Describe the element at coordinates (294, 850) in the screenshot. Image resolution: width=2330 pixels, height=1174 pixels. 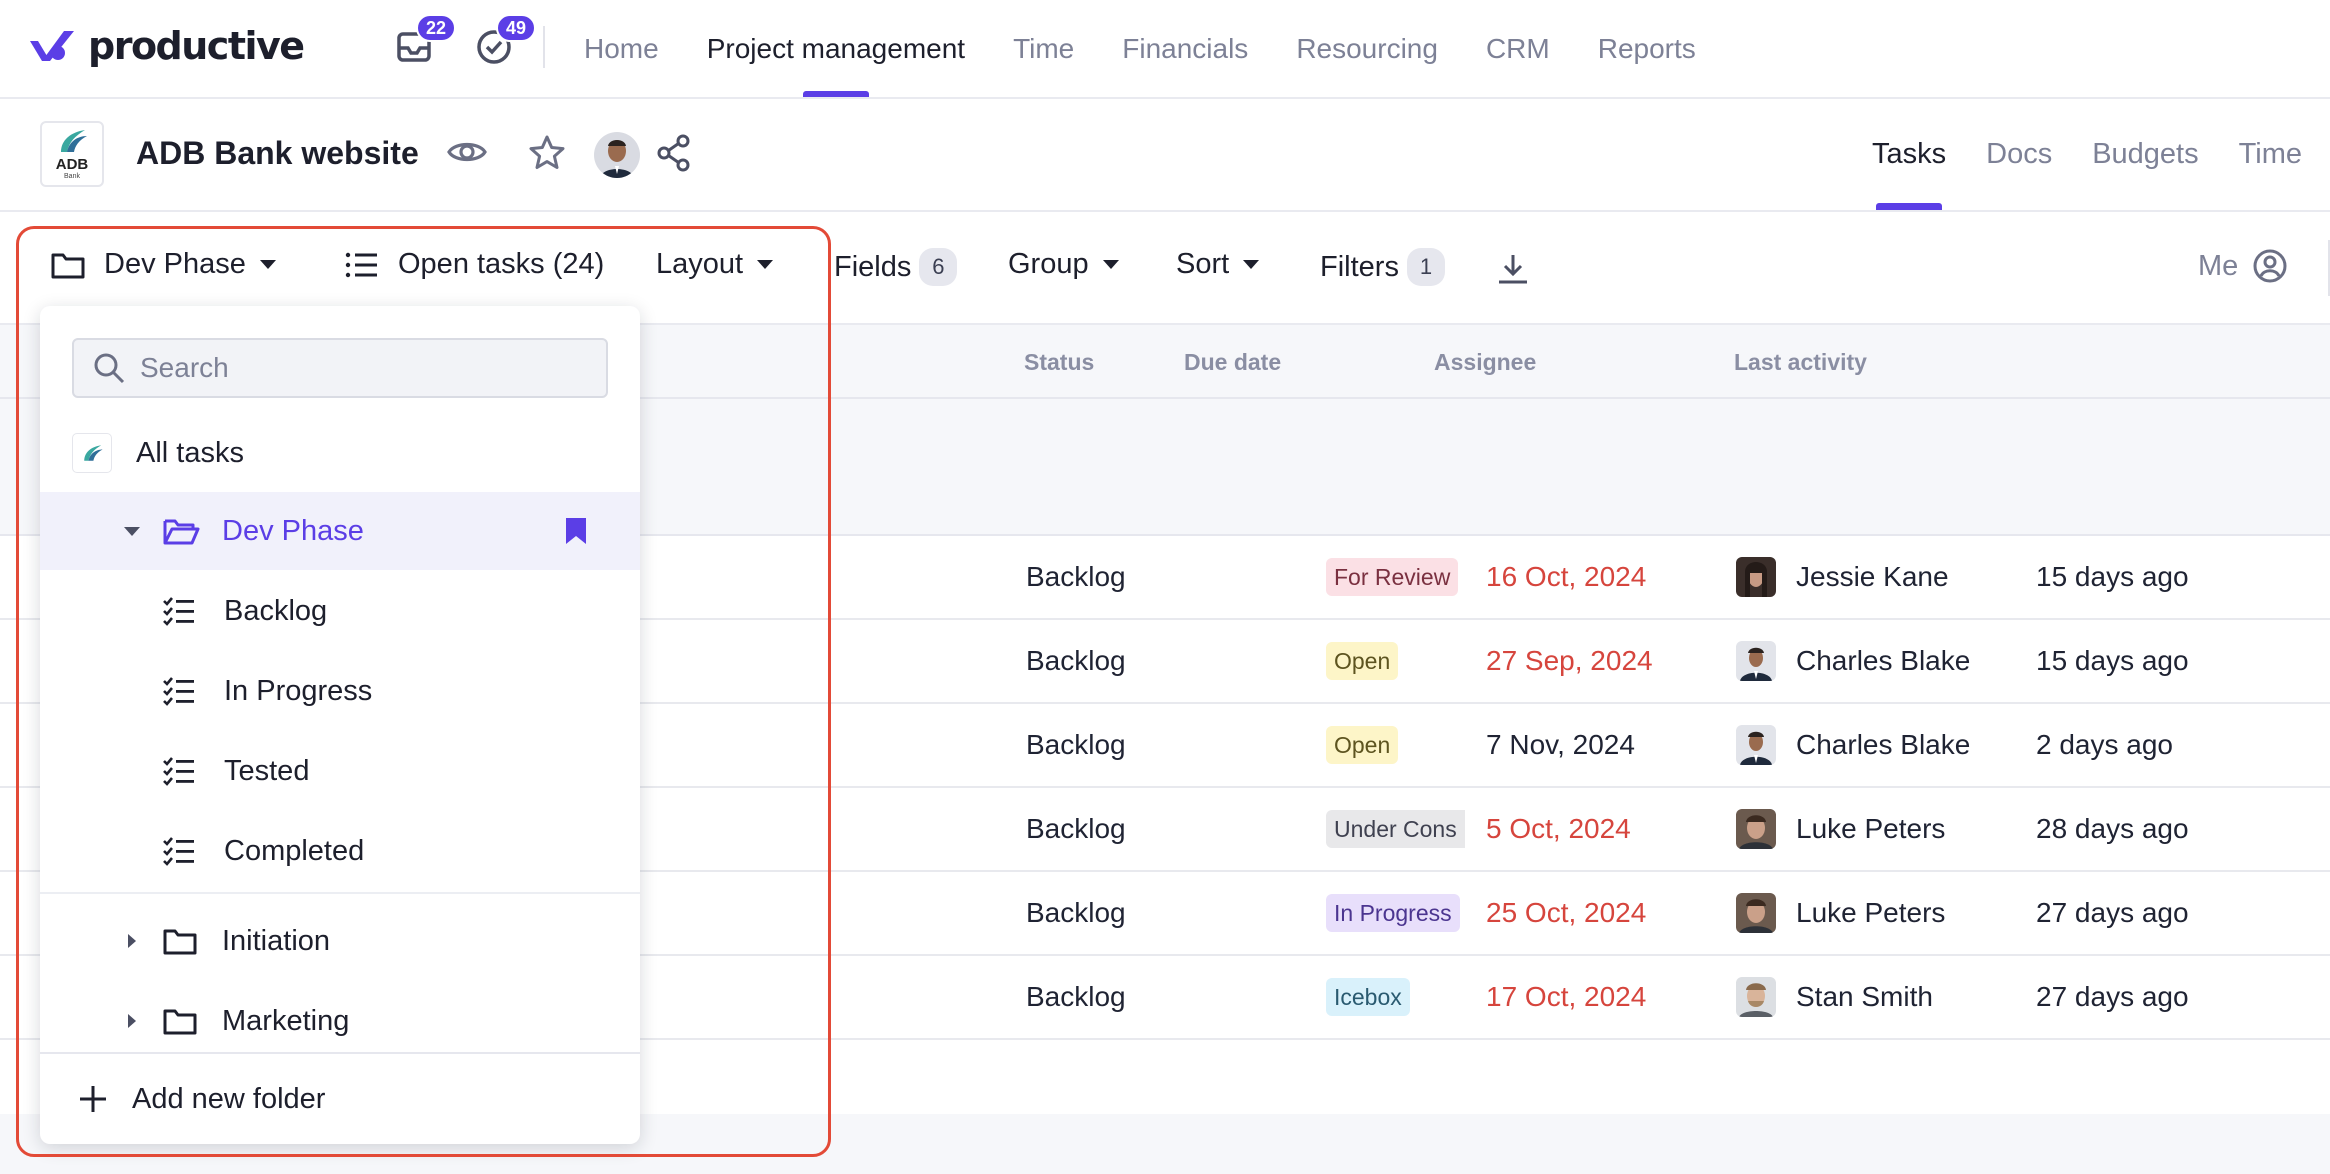
I see `list-label: Completed` at that location.